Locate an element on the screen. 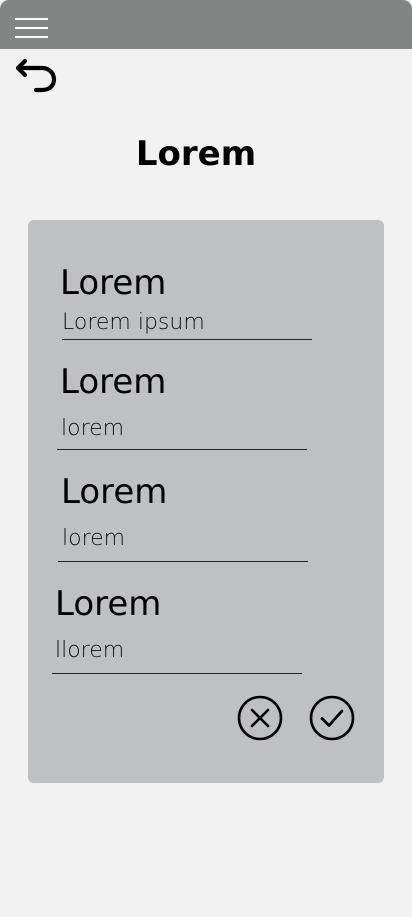 The height and width of the screenshot is (917, 412). check-circle-icon is located at coordinates (332, 718).